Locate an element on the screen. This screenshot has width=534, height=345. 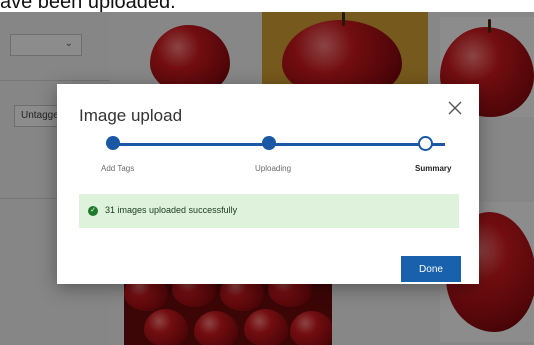
close-button is located at coordinates (455, 108).